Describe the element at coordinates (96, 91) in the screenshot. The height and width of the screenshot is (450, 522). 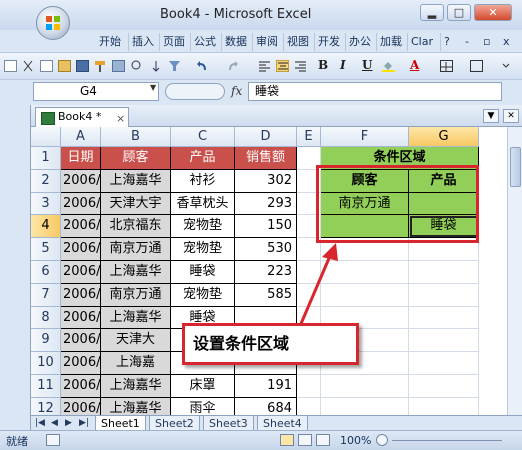
I see `name-box: G4` at that location.